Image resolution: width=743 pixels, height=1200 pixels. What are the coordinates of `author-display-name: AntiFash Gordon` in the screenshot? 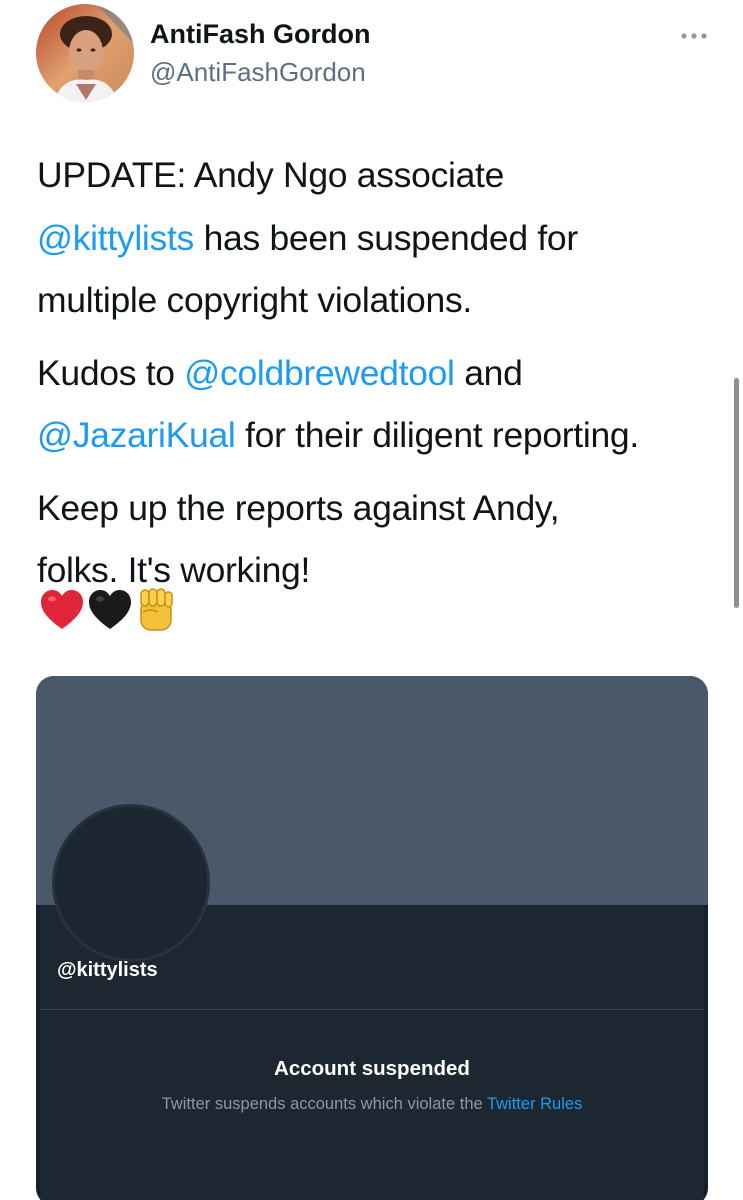 It's located at (260, 34).